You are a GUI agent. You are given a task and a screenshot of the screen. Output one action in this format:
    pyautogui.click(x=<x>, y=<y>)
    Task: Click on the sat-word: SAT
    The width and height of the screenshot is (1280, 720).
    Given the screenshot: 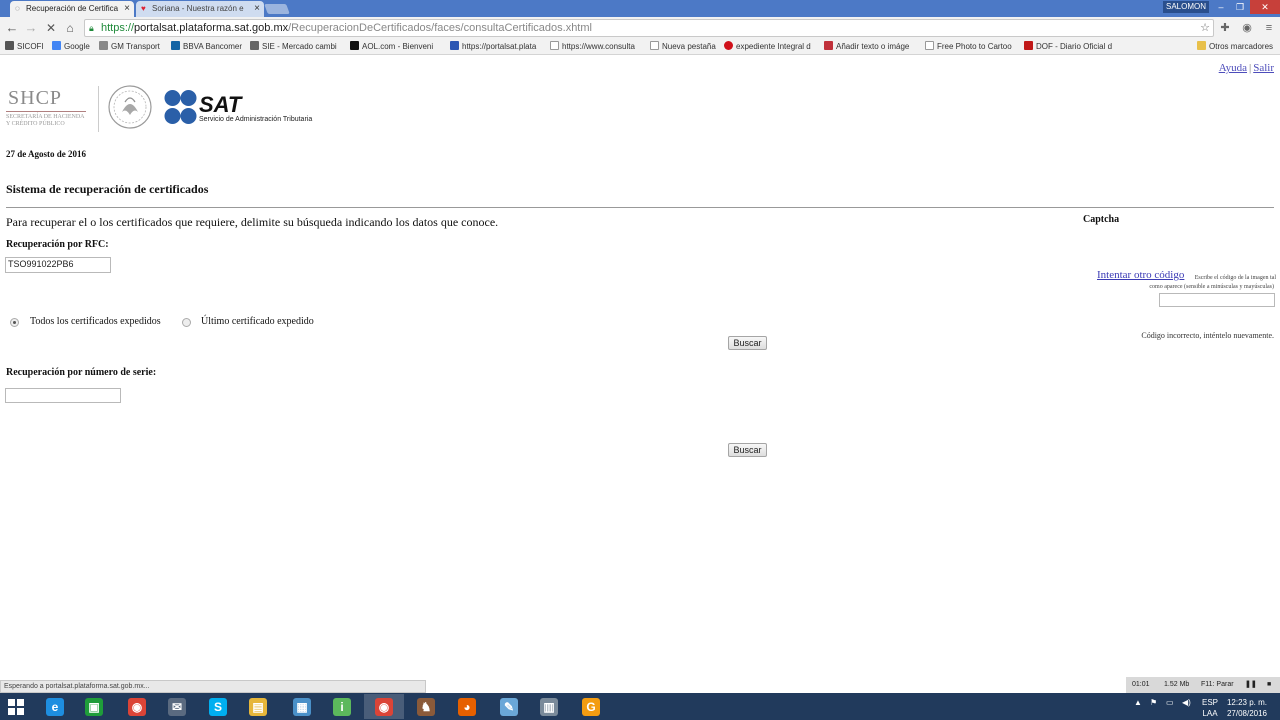 What is the action you would take?
    pyautogui.click(x=220, y=104)
    